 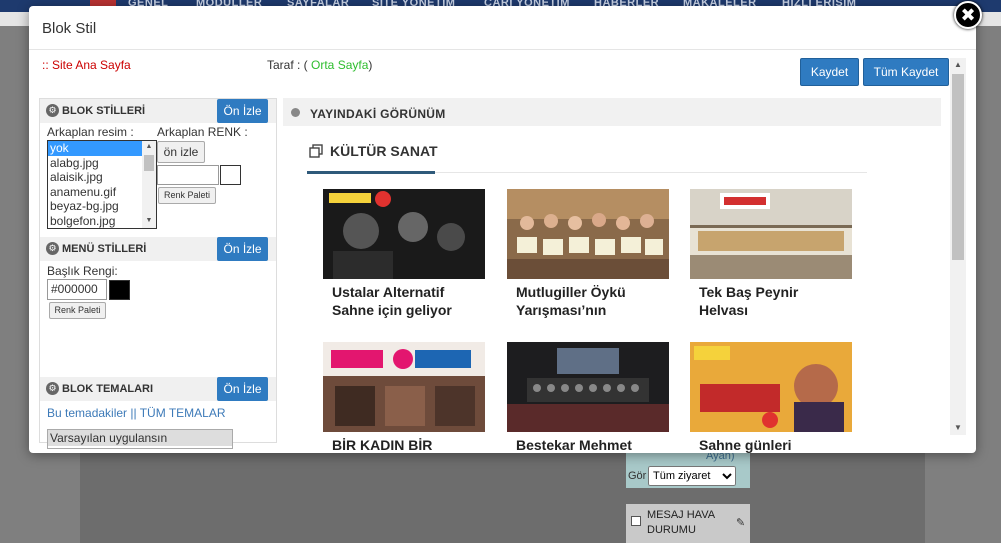 I want to click on news-caption: Ustalar Alternatif Sahne için geliyor, so click(x=407, y=301).